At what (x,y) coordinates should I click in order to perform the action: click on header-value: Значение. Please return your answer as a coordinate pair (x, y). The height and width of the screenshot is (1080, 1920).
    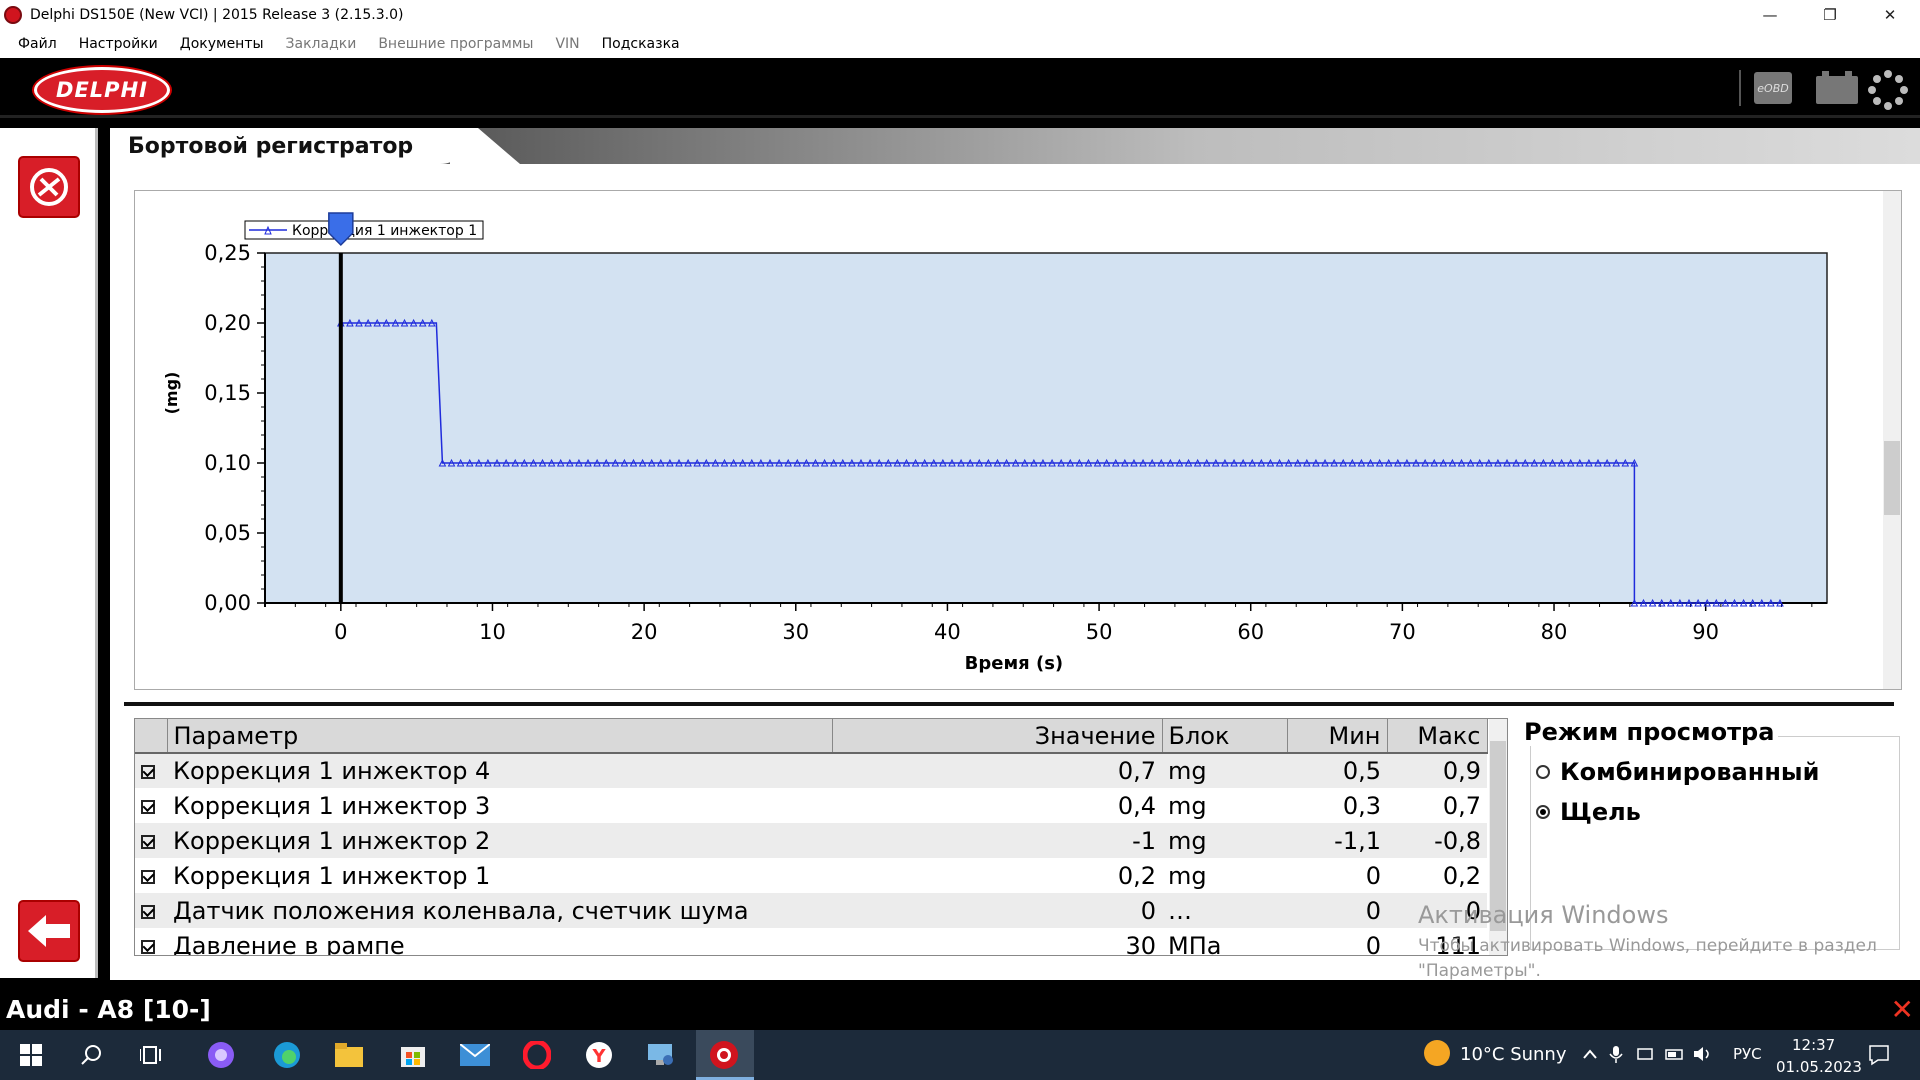
    Looking at the image, I should click on (997, 736).